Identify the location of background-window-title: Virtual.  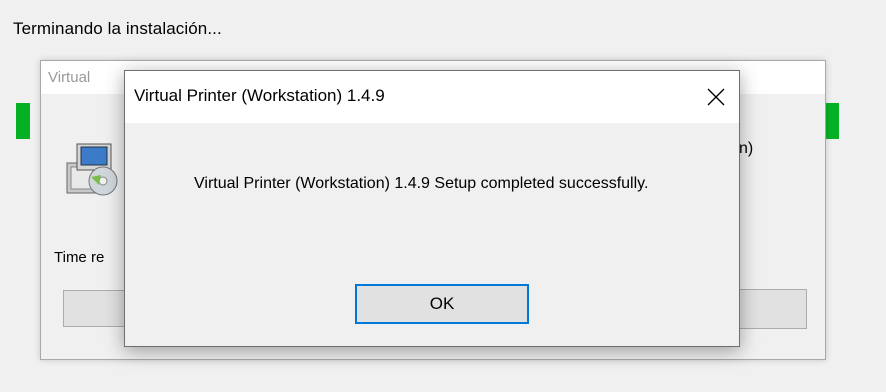
(69, 77).